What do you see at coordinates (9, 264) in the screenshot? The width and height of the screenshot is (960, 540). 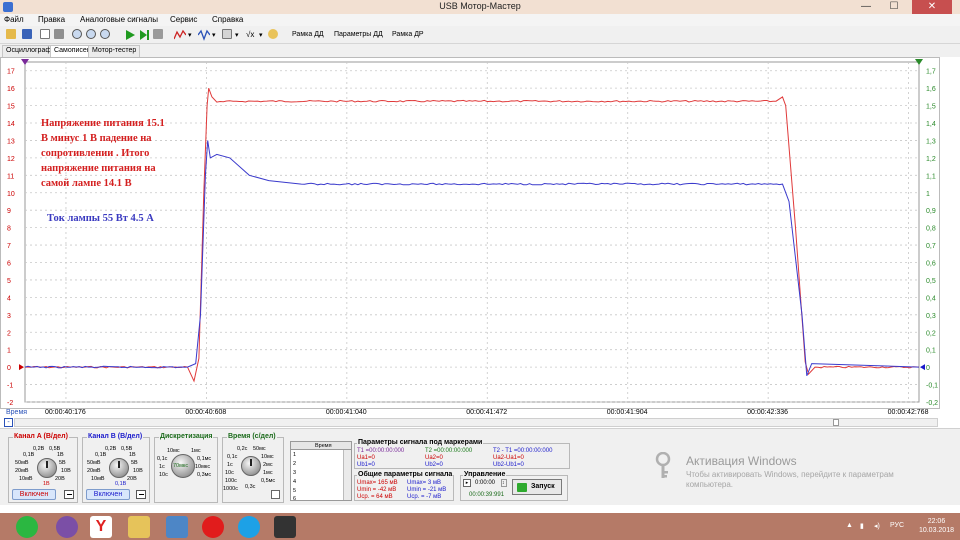 I see `y-left-tick-label: 6` at bounding box center [9, 264].